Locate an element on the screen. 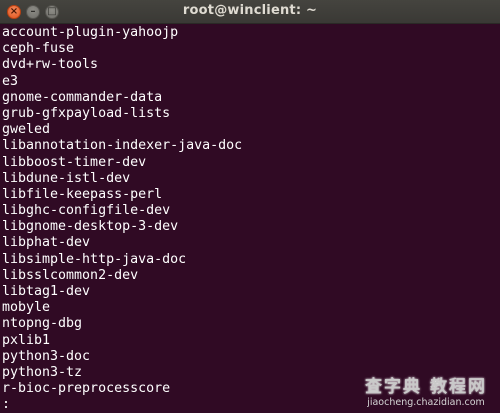 The width and height of the screenshot is (500, 413). watermark-logo: 查字典 教程网 is located at coordinates (426, 387).